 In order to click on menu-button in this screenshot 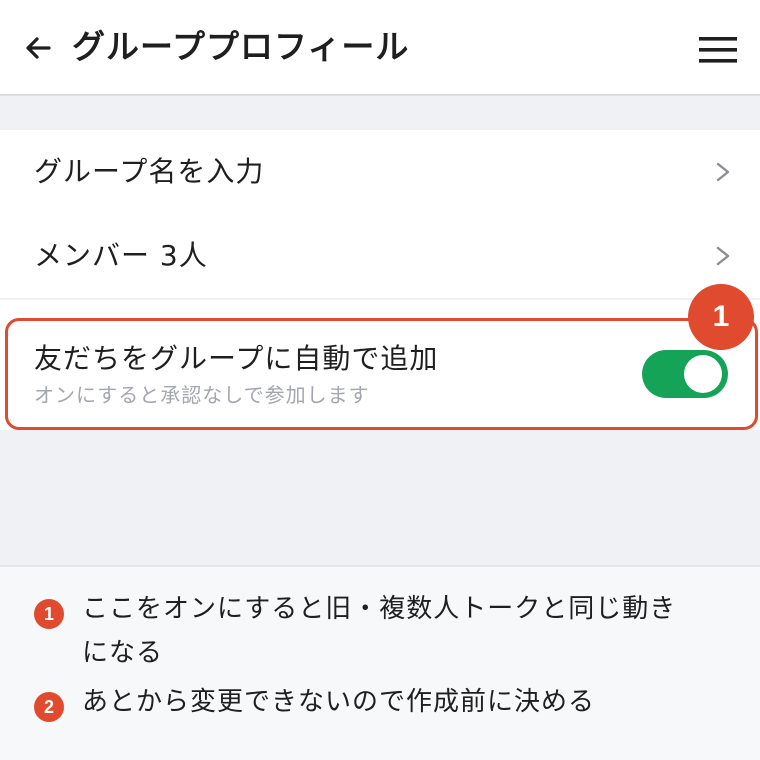, I will do `click(718, 50)`.